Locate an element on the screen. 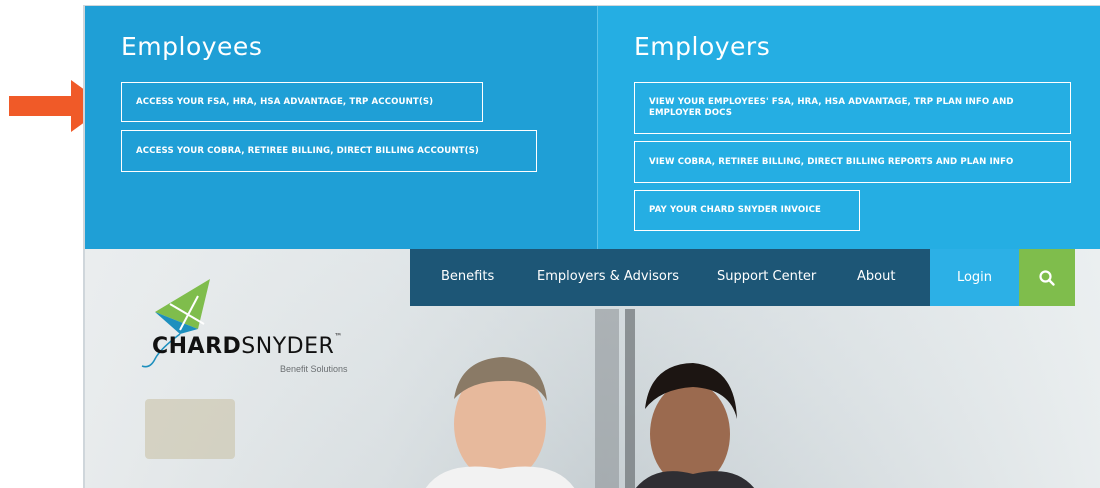 This screenshot has width=1100, height=488. pay-invoice-button: PAY YOUR CHARD SNYDER INVOICE is located at coordinates (747, 210).